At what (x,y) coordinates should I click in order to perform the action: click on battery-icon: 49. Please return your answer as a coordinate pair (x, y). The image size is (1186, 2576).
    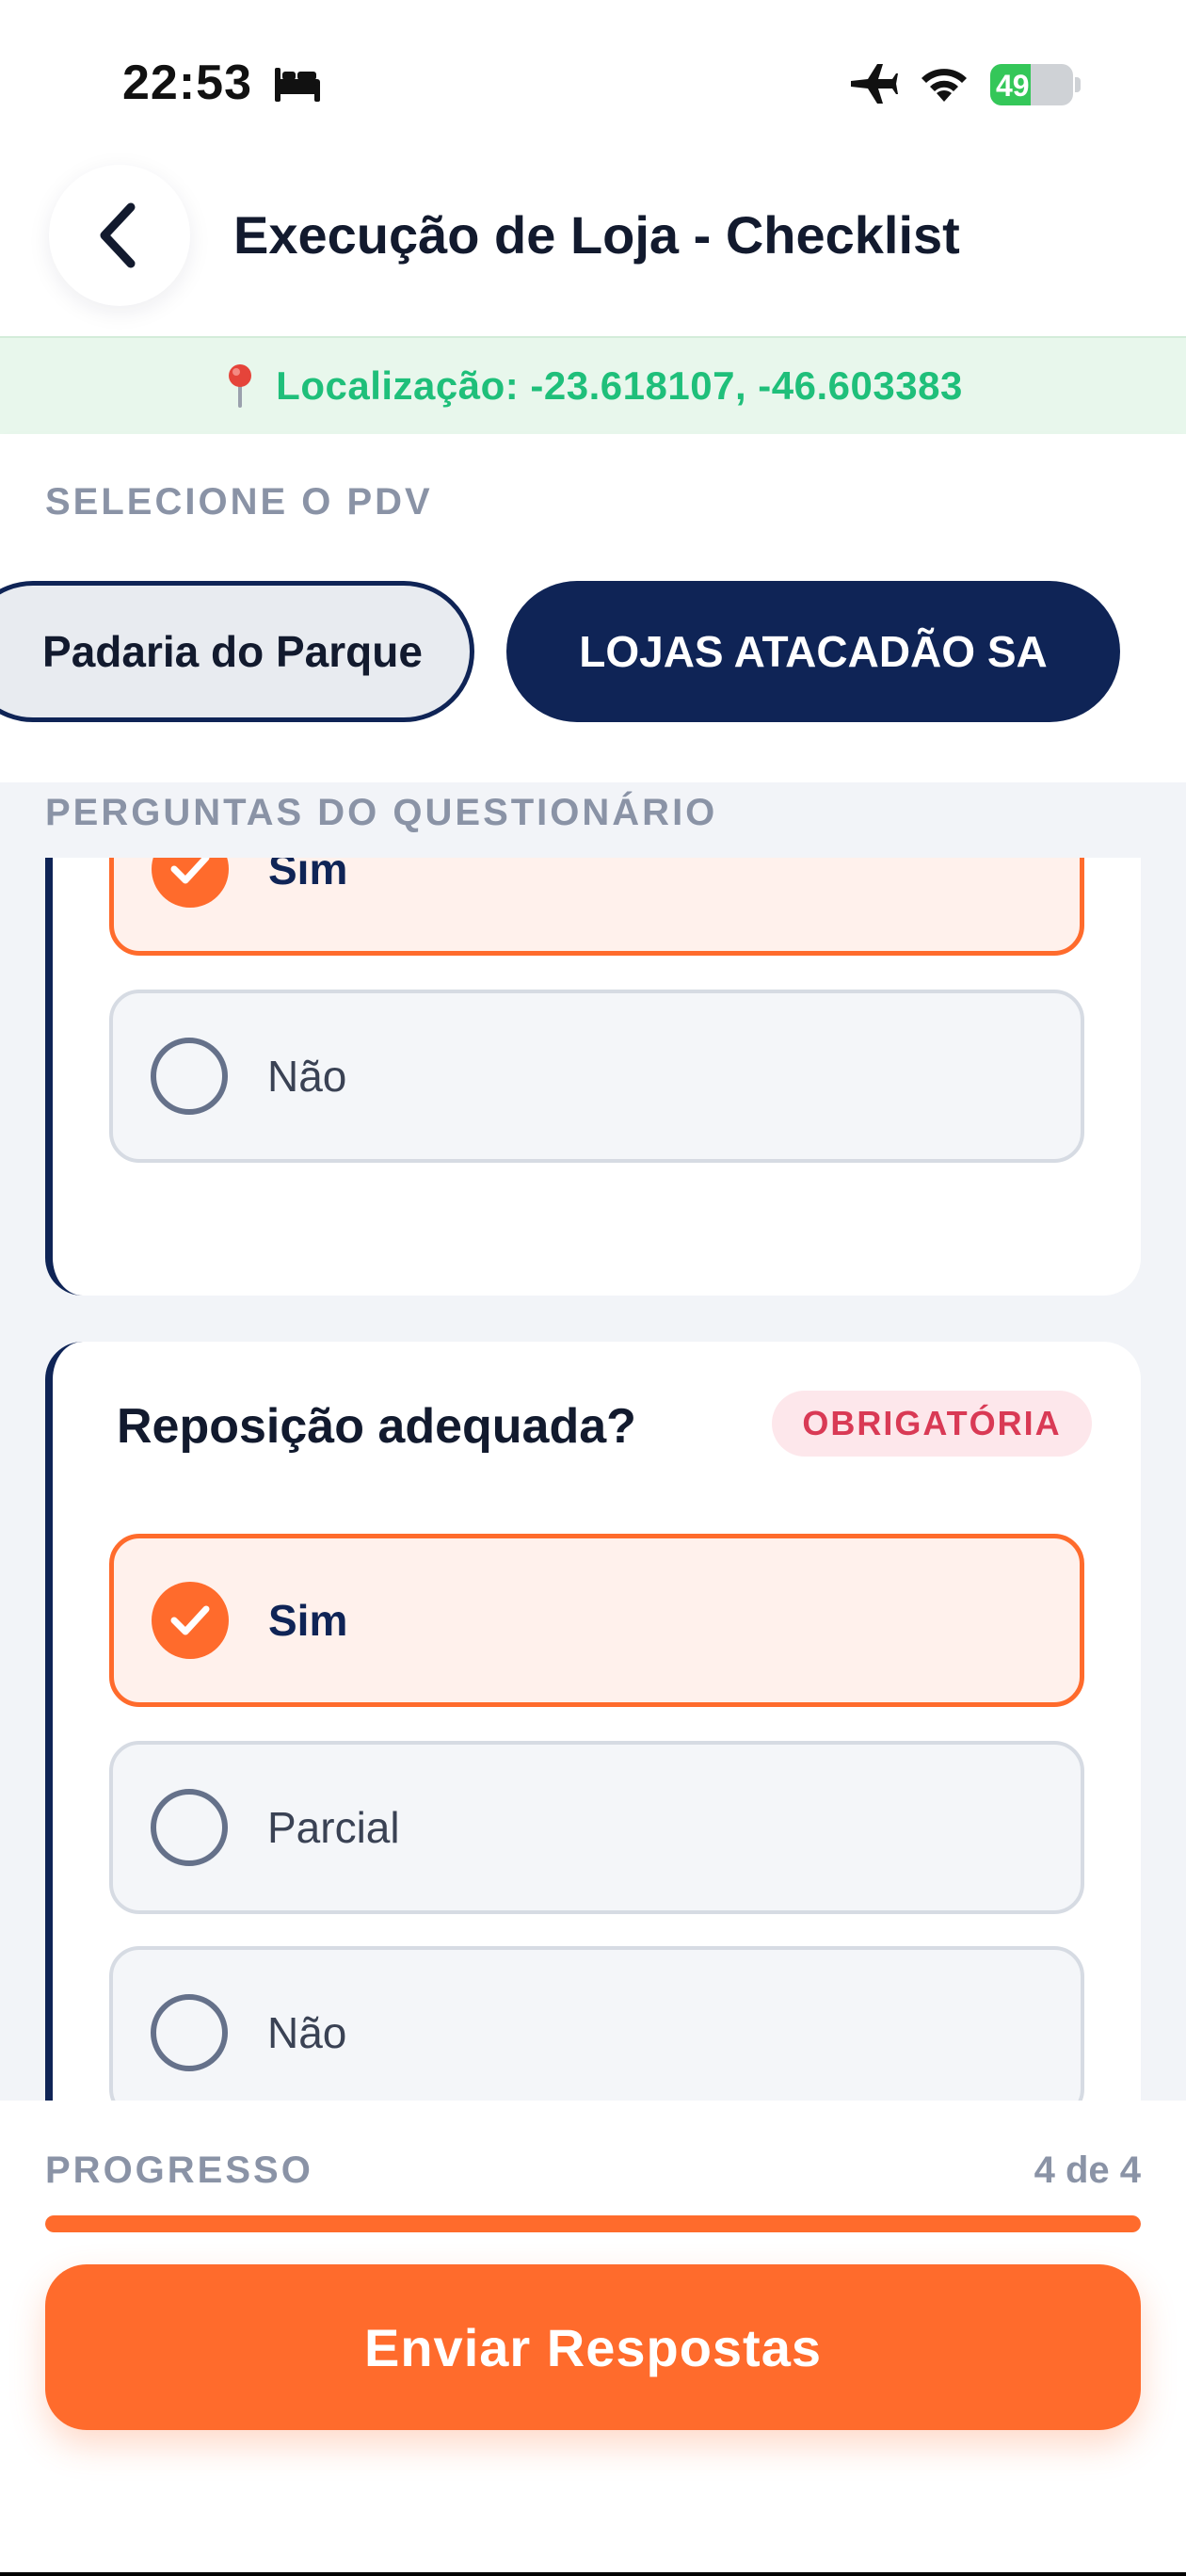
    Looking at the image, I should click on (1035, 84).